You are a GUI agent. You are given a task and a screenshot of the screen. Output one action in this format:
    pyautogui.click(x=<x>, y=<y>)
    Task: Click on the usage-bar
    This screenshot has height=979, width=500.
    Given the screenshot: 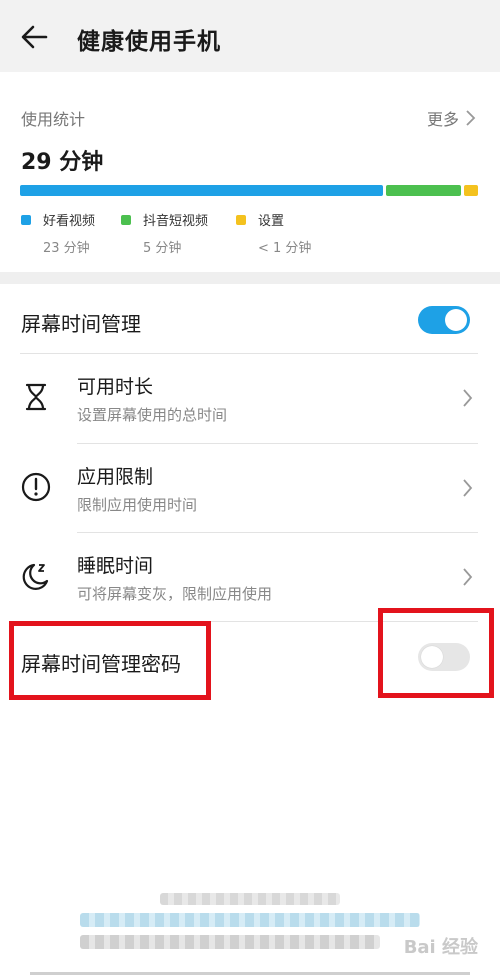 What is the action you would take?
    pyautogui.click(x=249, y=190)
    